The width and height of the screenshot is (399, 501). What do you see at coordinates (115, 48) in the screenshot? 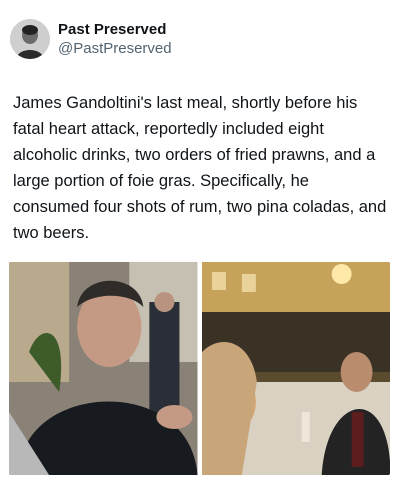
I see `handle: @PastPreserved` at bounding box center [115, 48].